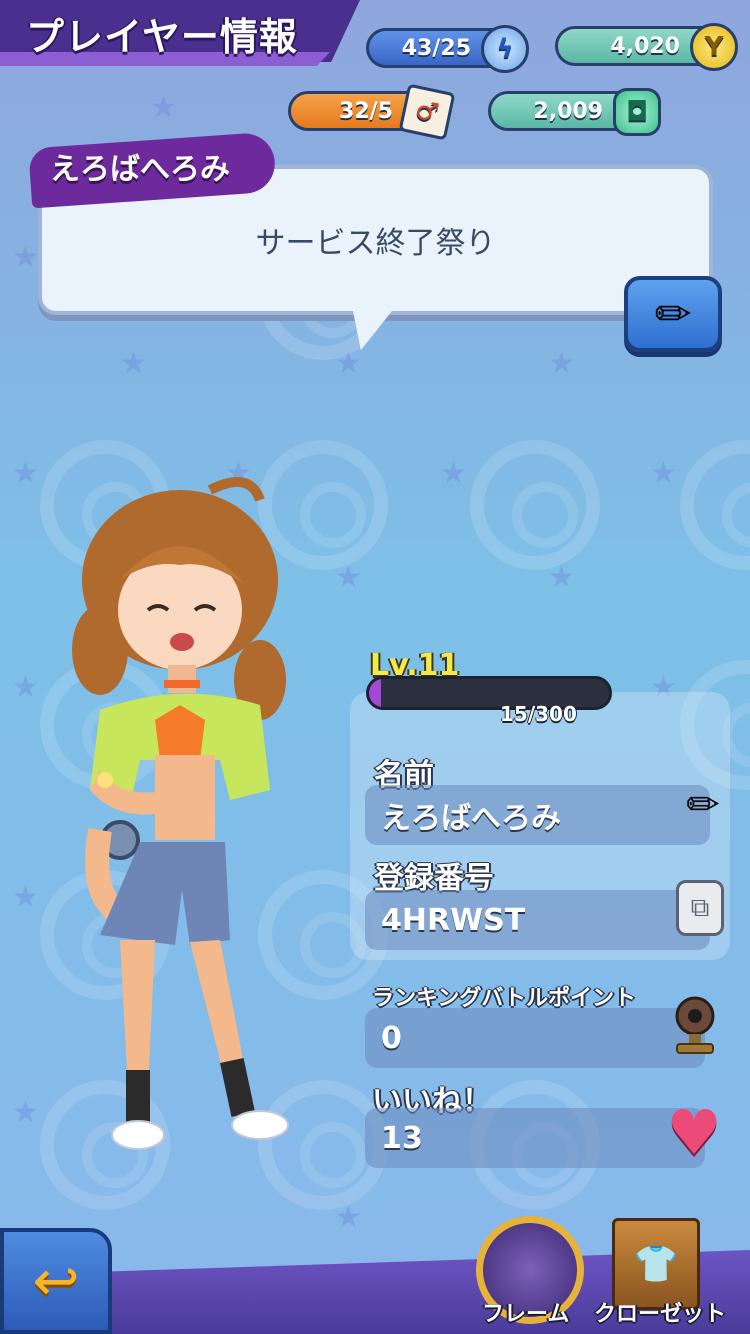 The width and height of the screenshot is (750, 1334). What do you see at coordinates (375, 243) in the screenshot?
I see `profile-message: サービス終了祭り` at bounding box center [375, 243].